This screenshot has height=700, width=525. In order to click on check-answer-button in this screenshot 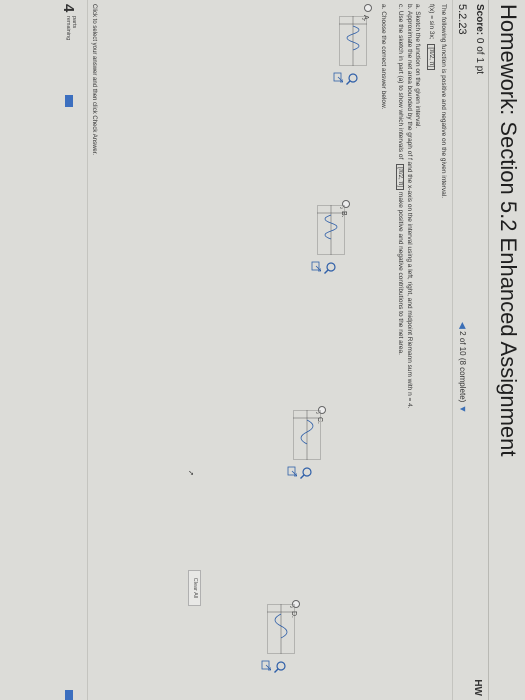, I will do `click(69, 695)`.